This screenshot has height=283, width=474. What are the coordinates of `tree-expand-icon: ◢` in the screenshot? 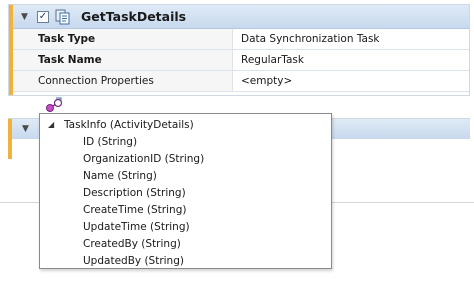 It's located at (54, 124).